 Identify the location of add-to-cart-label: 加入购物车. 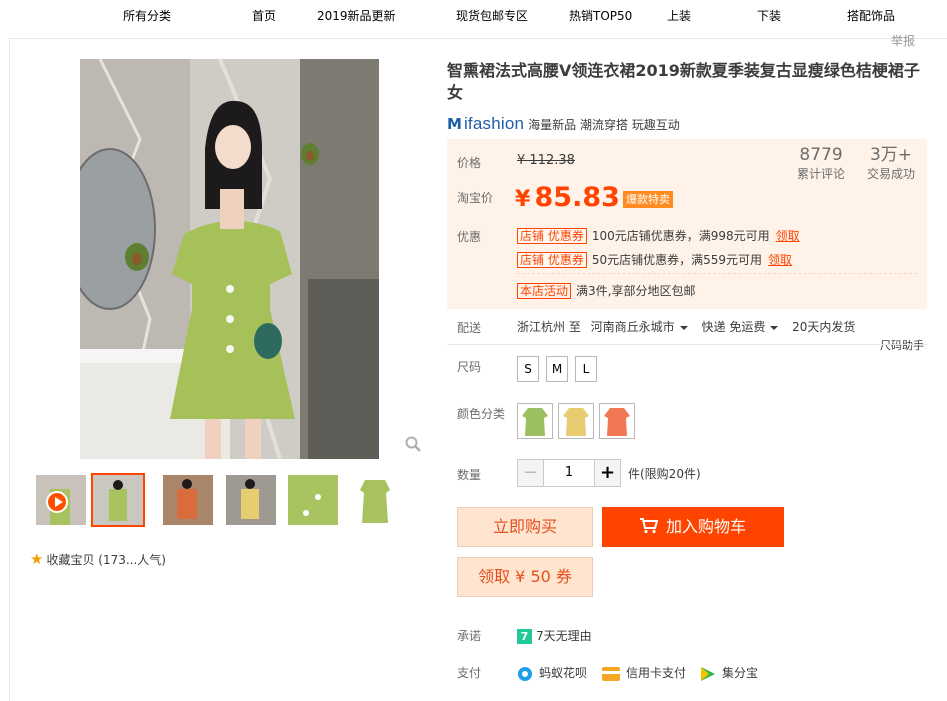
(705, 526).